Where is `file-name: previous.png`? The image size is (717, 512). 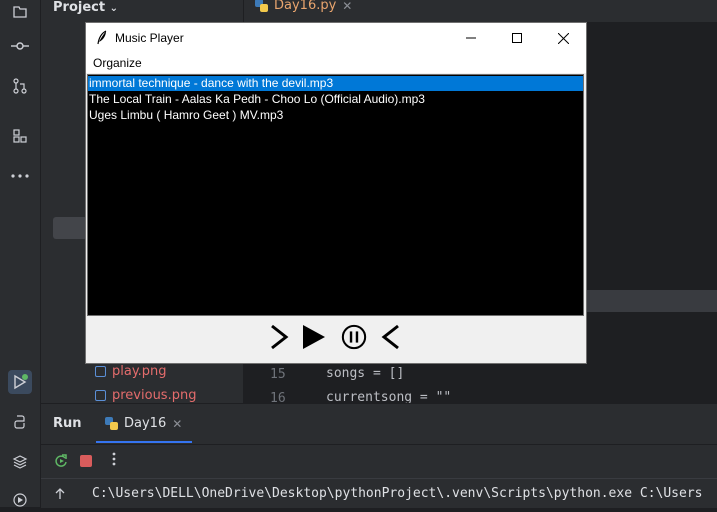
file-name: previous.png is located at coordinates (154, 395).